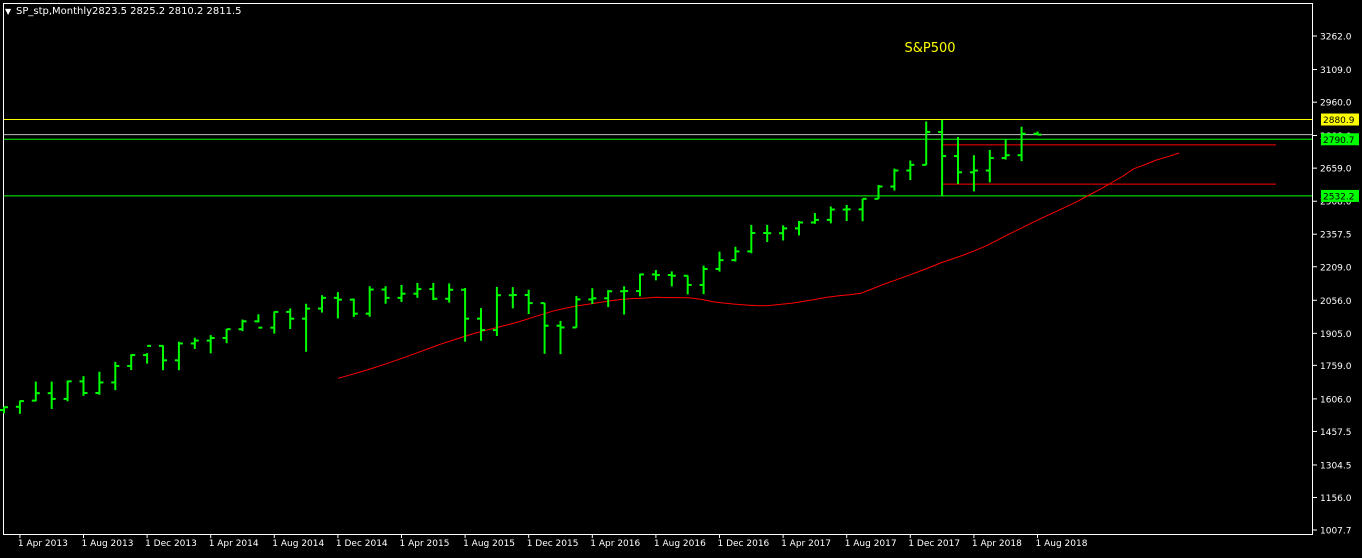  What do you see at coordinates (1339, 197) in the screenshot?
I see `price-level-label: 2532.2` at bounding box center [1339, 197].